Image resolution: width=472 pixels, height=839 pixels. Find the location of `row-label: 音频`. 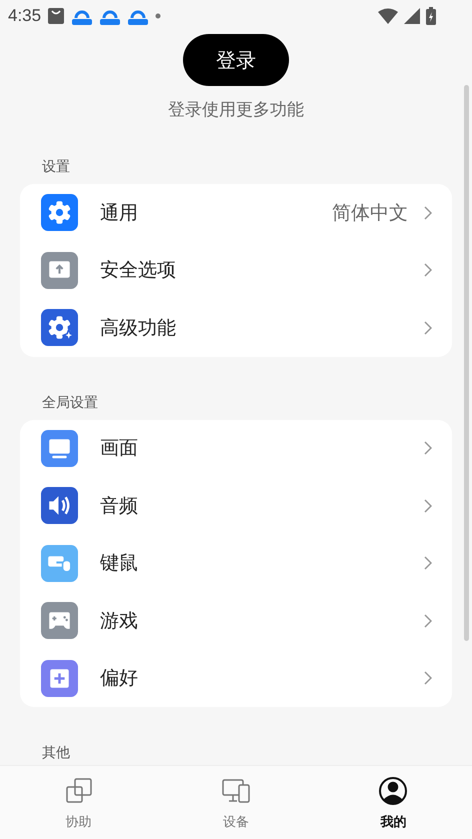

row-label: 音频 is located at coordinates (119, 506).